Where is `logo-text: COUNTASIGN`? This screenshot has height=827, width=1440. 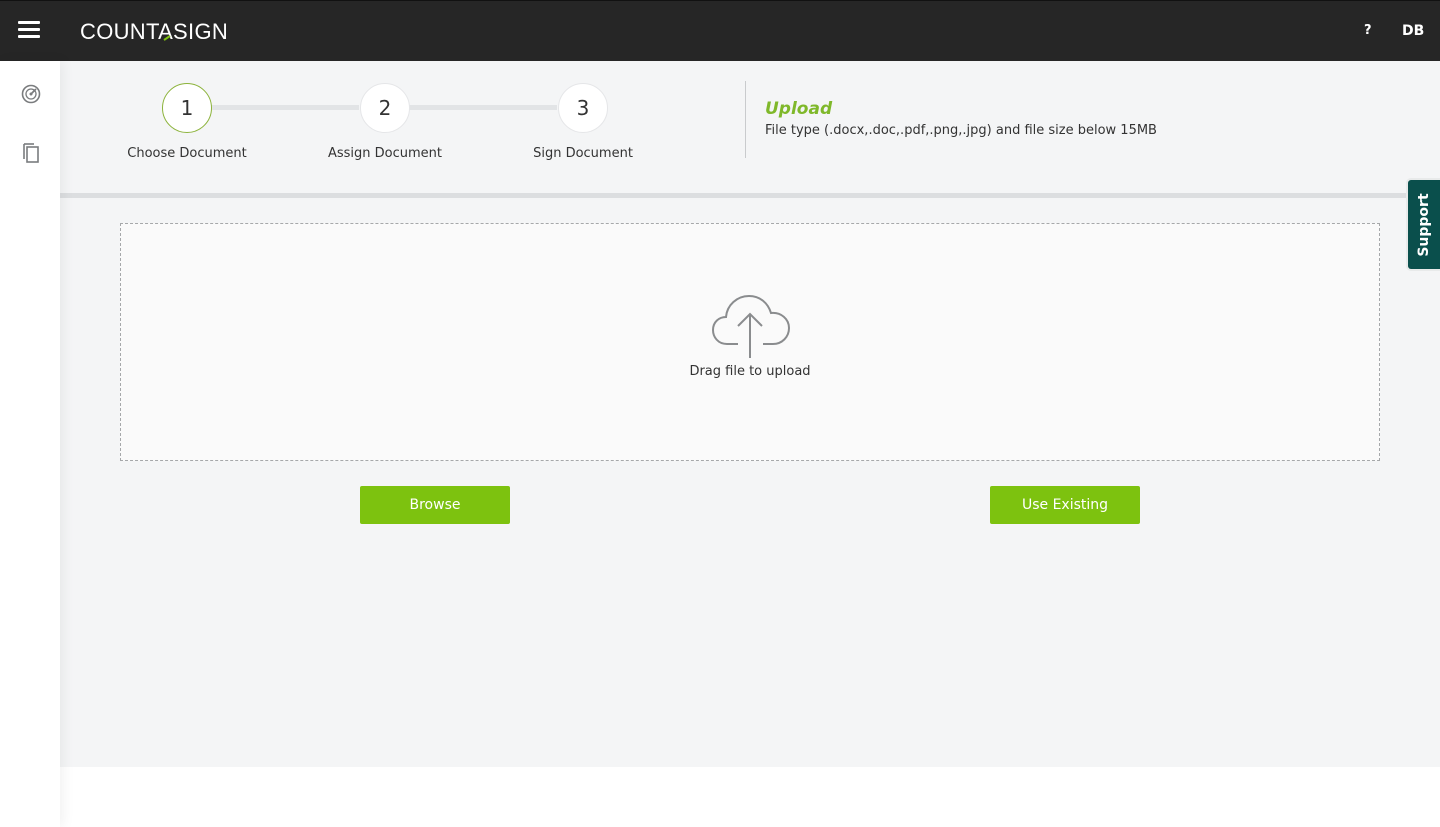
logo-text: COUNTASIGN is located at coordinates (154, 31).